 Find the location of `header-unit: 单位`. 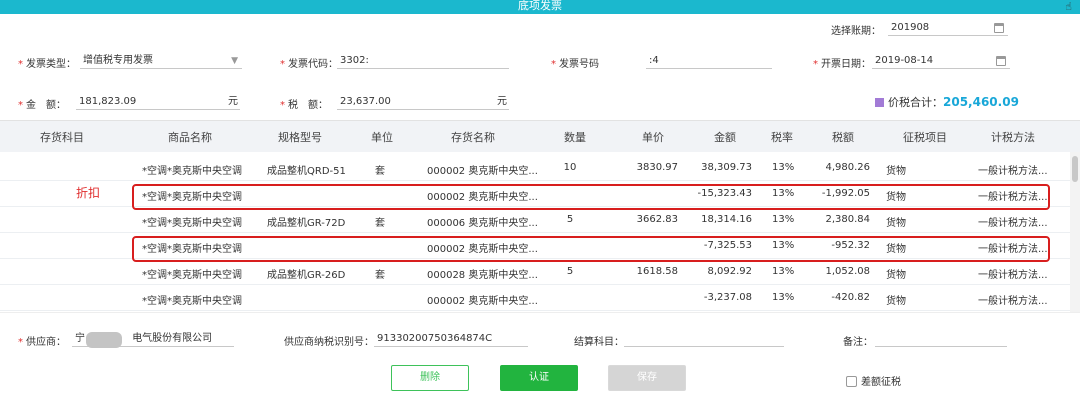

header-unit: 单位 is located at coordinates (382, 137).